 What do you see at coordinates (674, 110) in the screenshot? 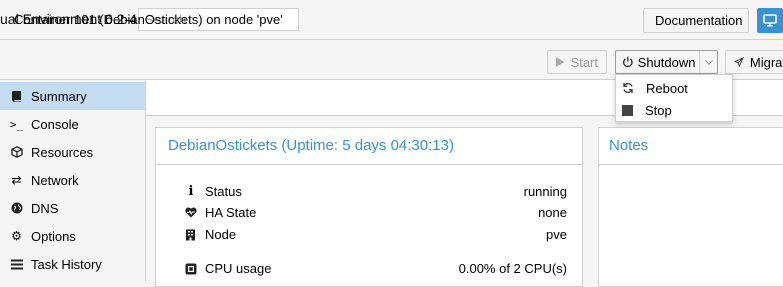
I see `menu-item-stop: Stop` at bounding box center [674, 110].